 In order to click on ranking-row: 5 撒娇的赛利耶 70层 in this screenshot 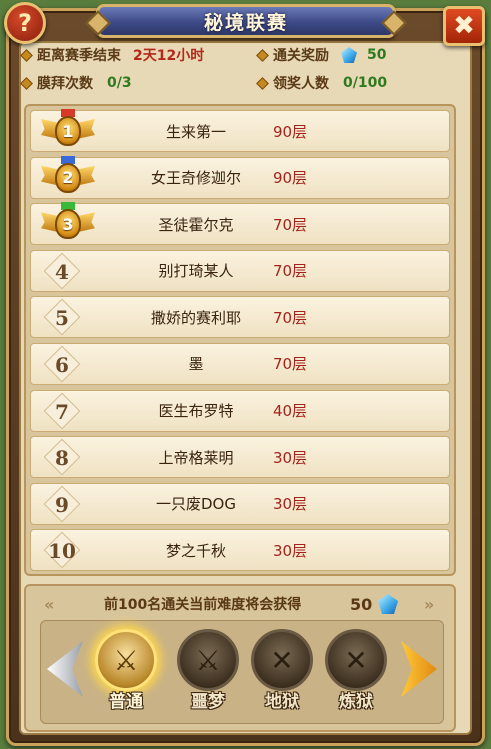, I will do `click(240, 317)`.